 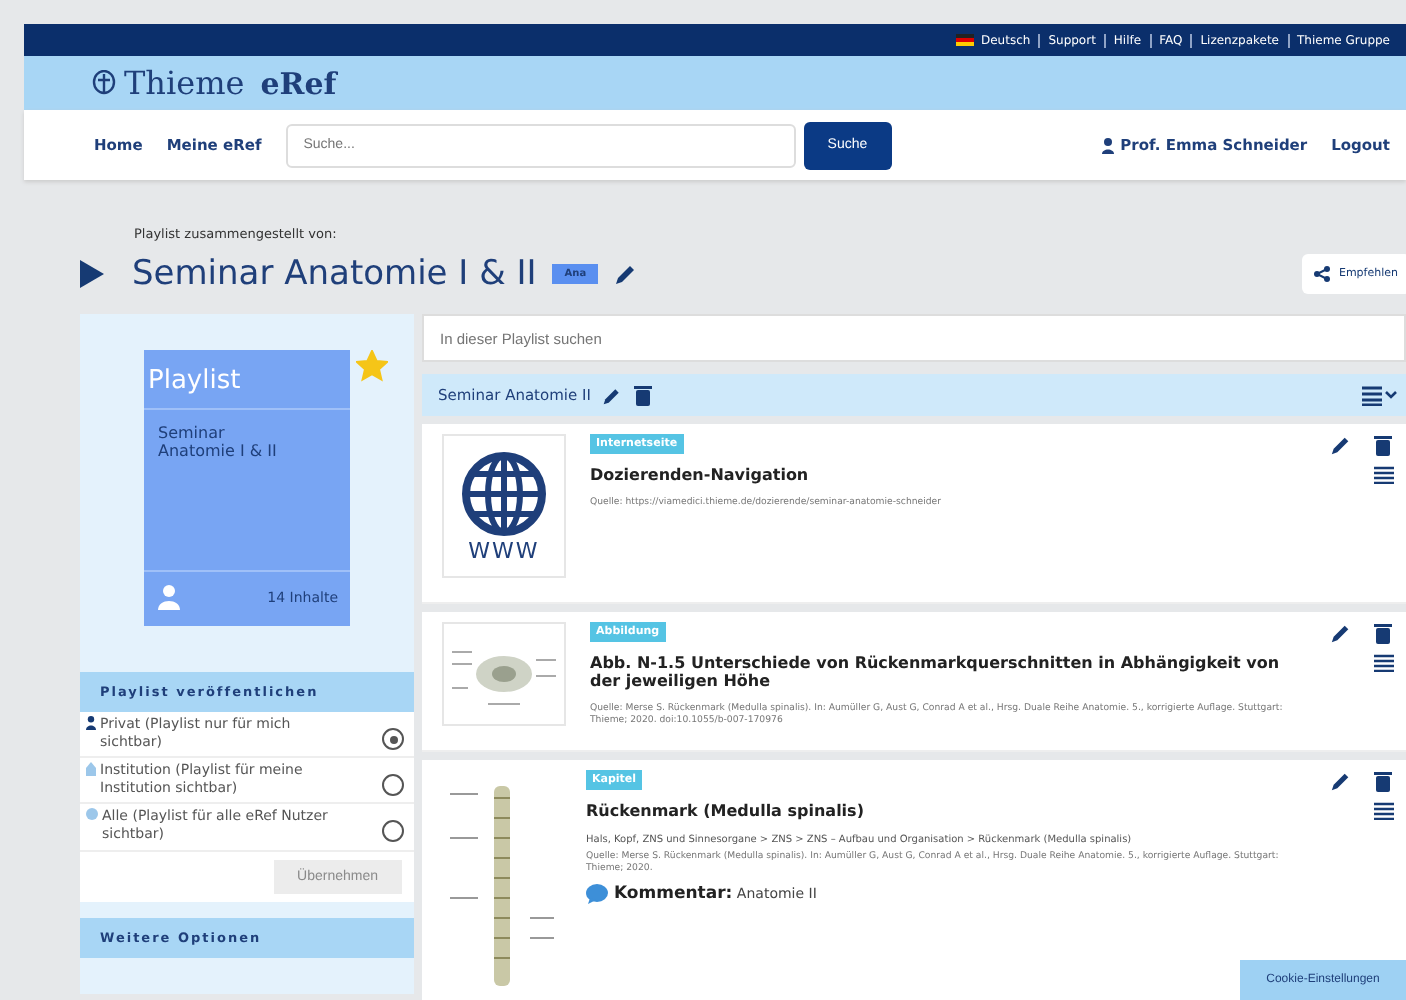 I want to click on card-title: Seminar Anatomie I & II, so click(x=217, y=443).